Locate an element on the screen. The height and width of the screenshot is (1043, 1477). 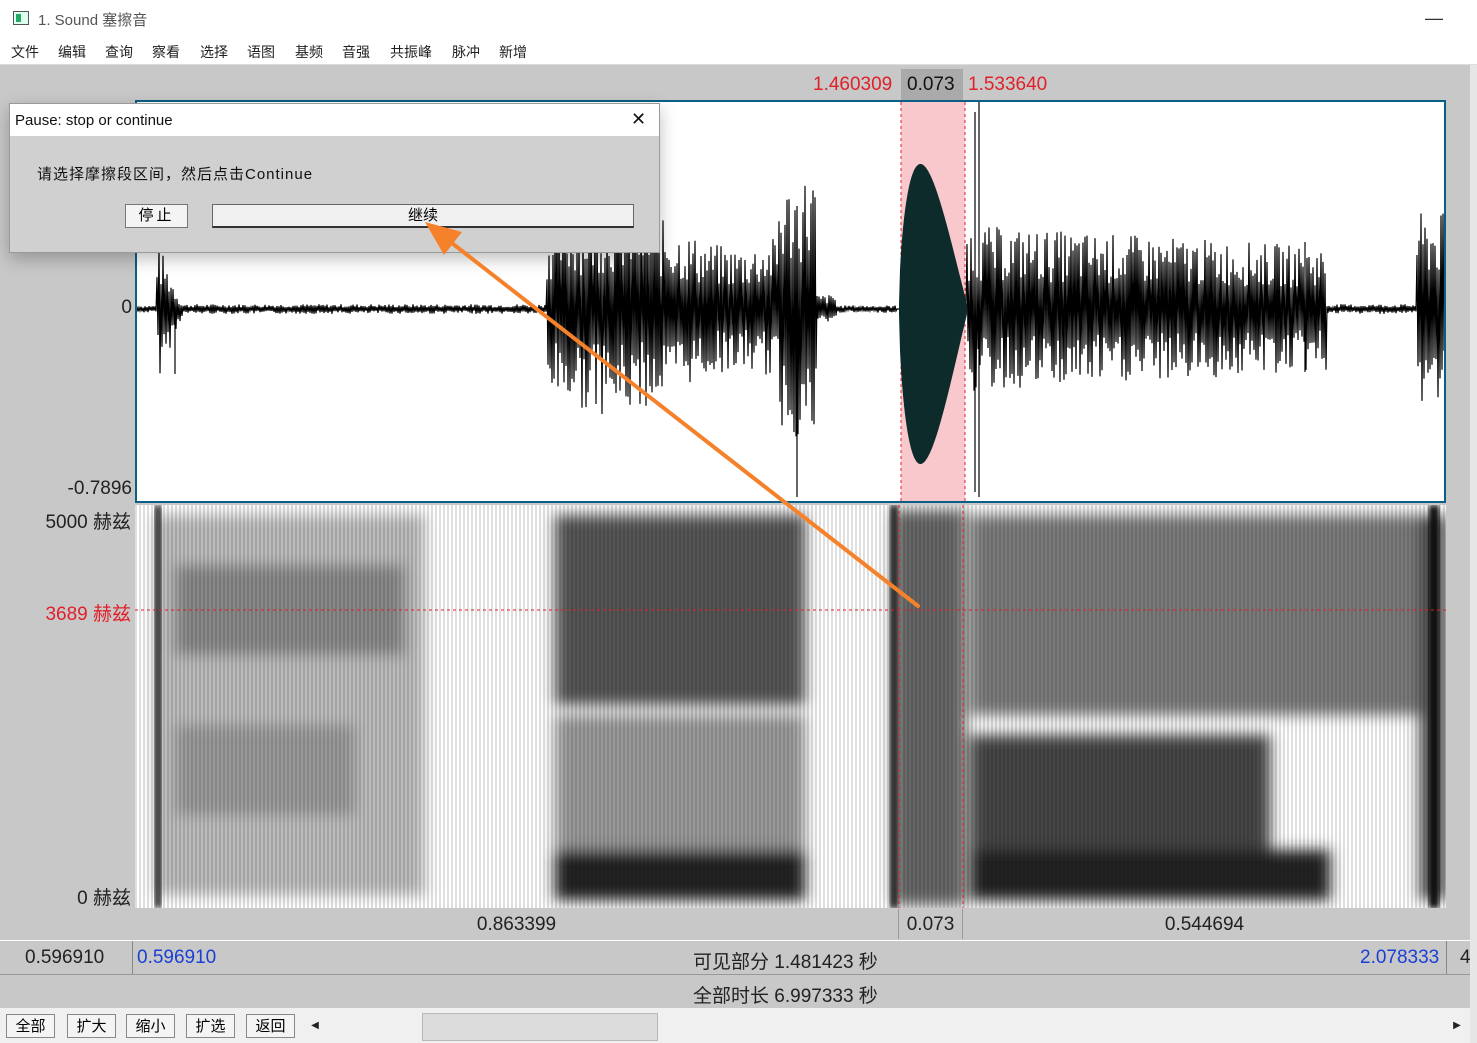
menu-query: 查询 is located at coordinates (119, 52).